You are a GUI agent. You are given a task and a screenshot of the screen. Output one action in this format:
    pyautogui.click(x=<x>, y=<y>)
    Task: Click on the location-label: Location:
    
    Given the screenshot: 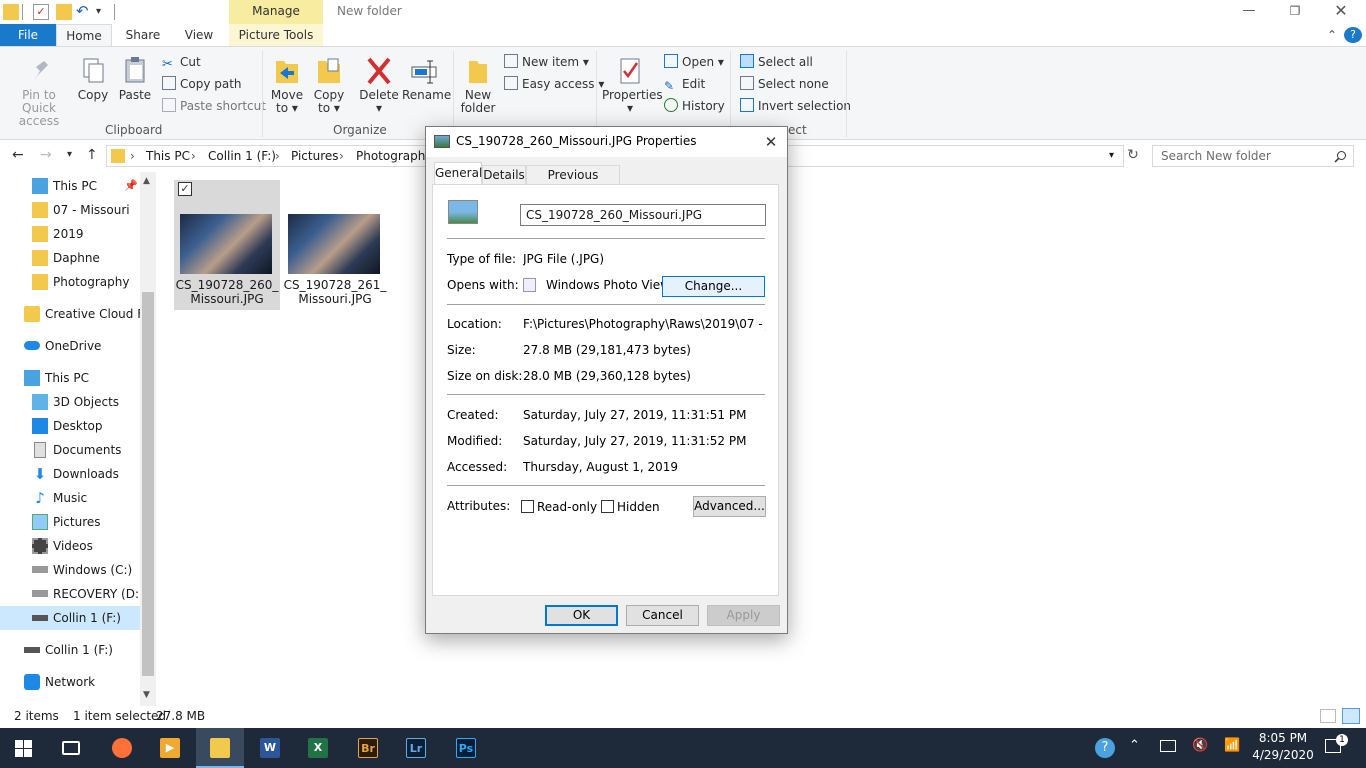 What is the action you would take?
    pyautogui.click(x=474, y=324)
    